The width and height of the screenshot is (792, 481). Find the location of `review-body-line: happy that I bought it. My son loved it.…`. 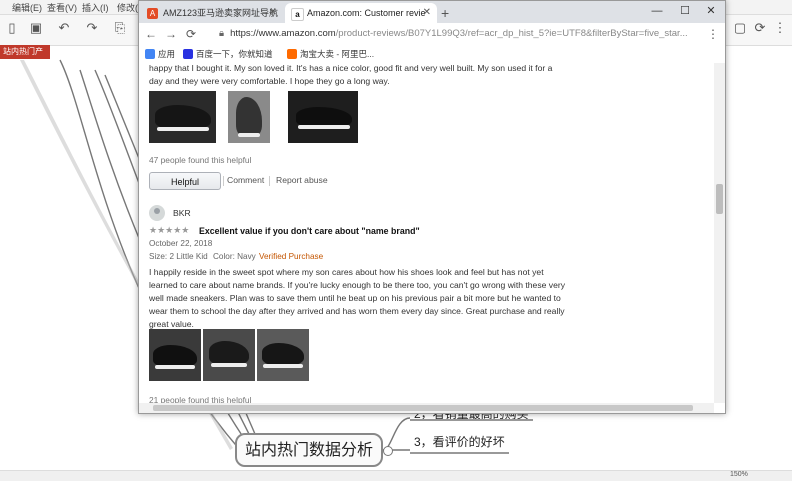

review-body-line: happy that I bought it. My son loved it.… is located at coordinates (351, 68).